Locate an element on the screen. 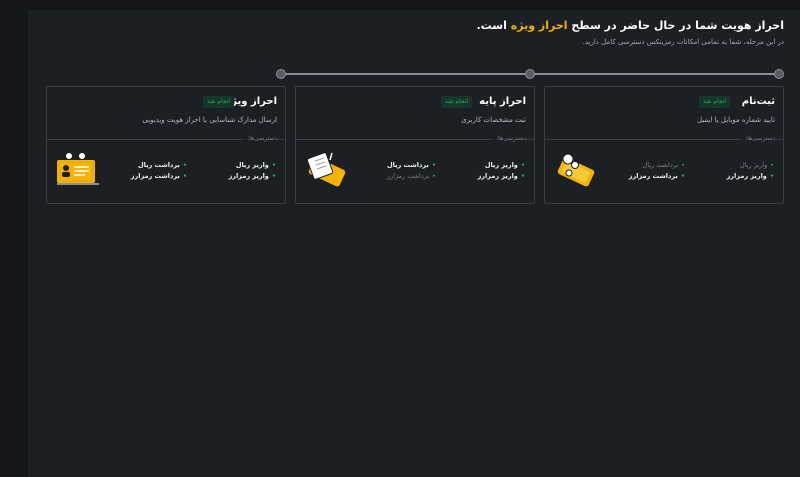  document-illustration-icon is located at coordinates (326, 169).